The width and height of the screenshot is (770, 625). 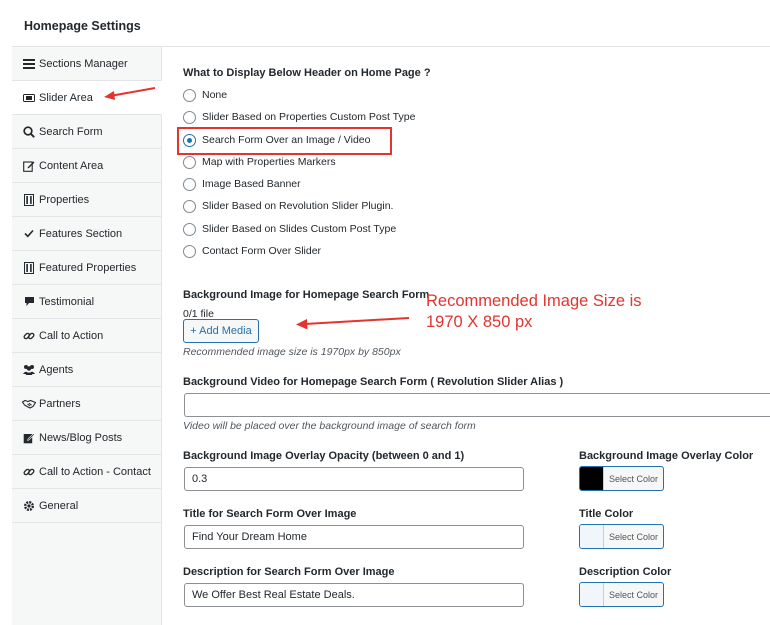 I want to click on sidebar-item-call-to-action-contact: Call to Action - Contact, so click(x=86, y=472).